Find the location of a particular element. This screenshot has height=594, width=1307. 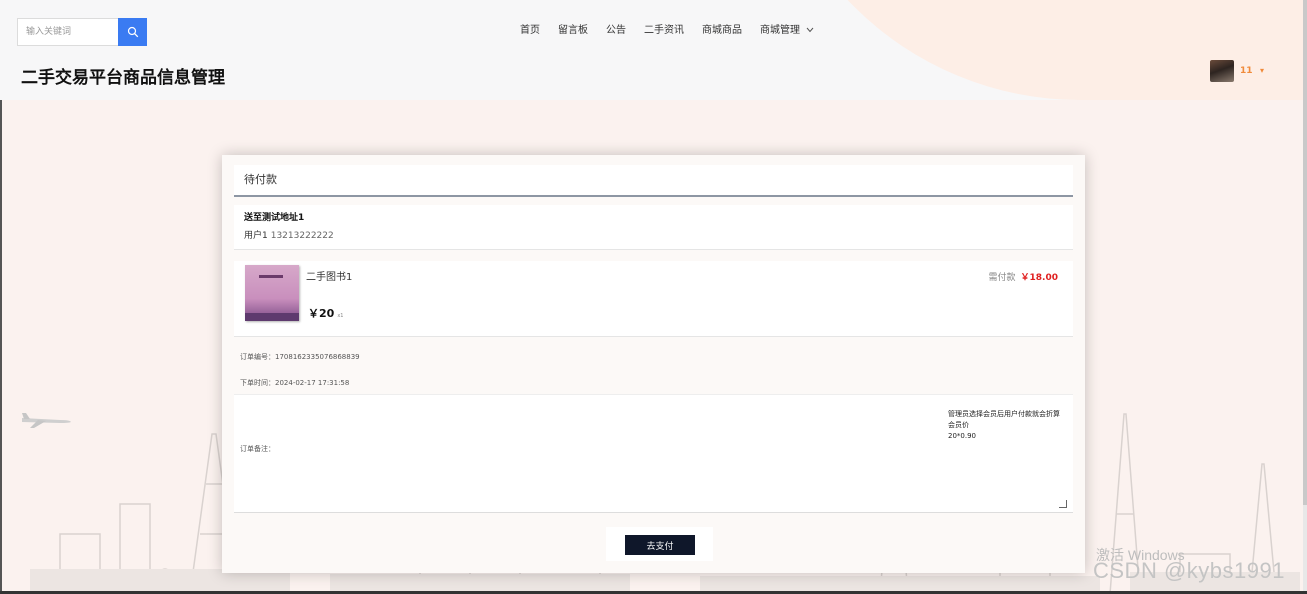

address-line: 送至测试地址1 is located at coordinates (274, 218).